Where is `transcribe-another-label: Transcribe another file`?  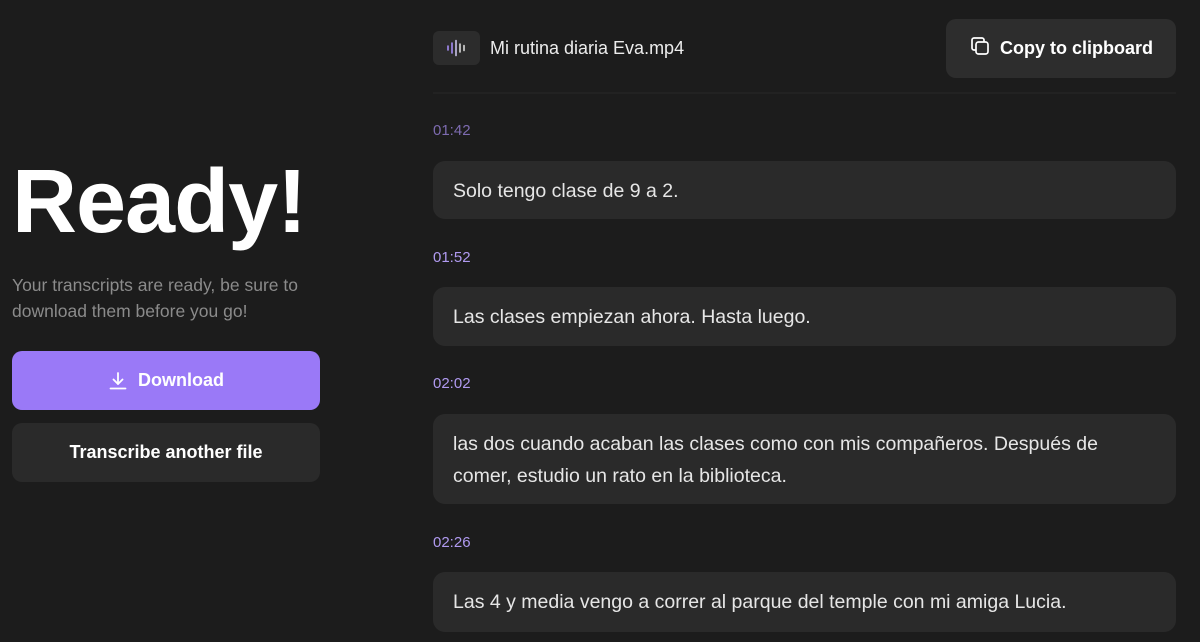
transcribe-another-label: Transcribe another file is located at coordinates (166, 452).